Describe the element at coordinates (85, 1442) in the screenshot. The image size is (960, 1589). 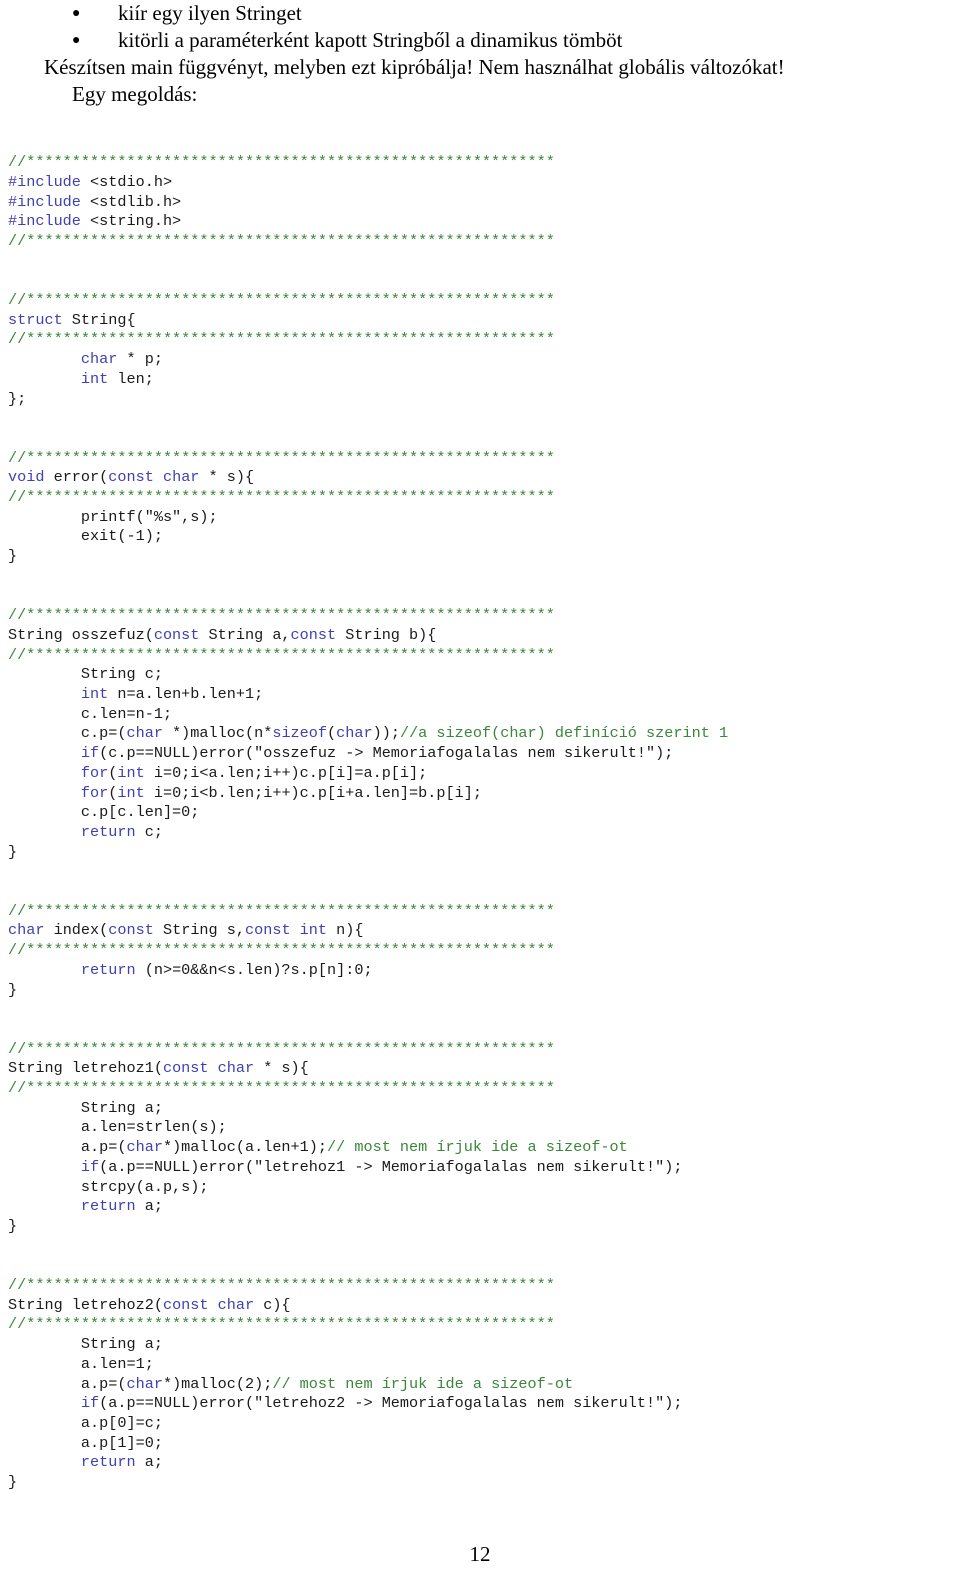
I see `code-text: a.p[1]=0;` at that location.